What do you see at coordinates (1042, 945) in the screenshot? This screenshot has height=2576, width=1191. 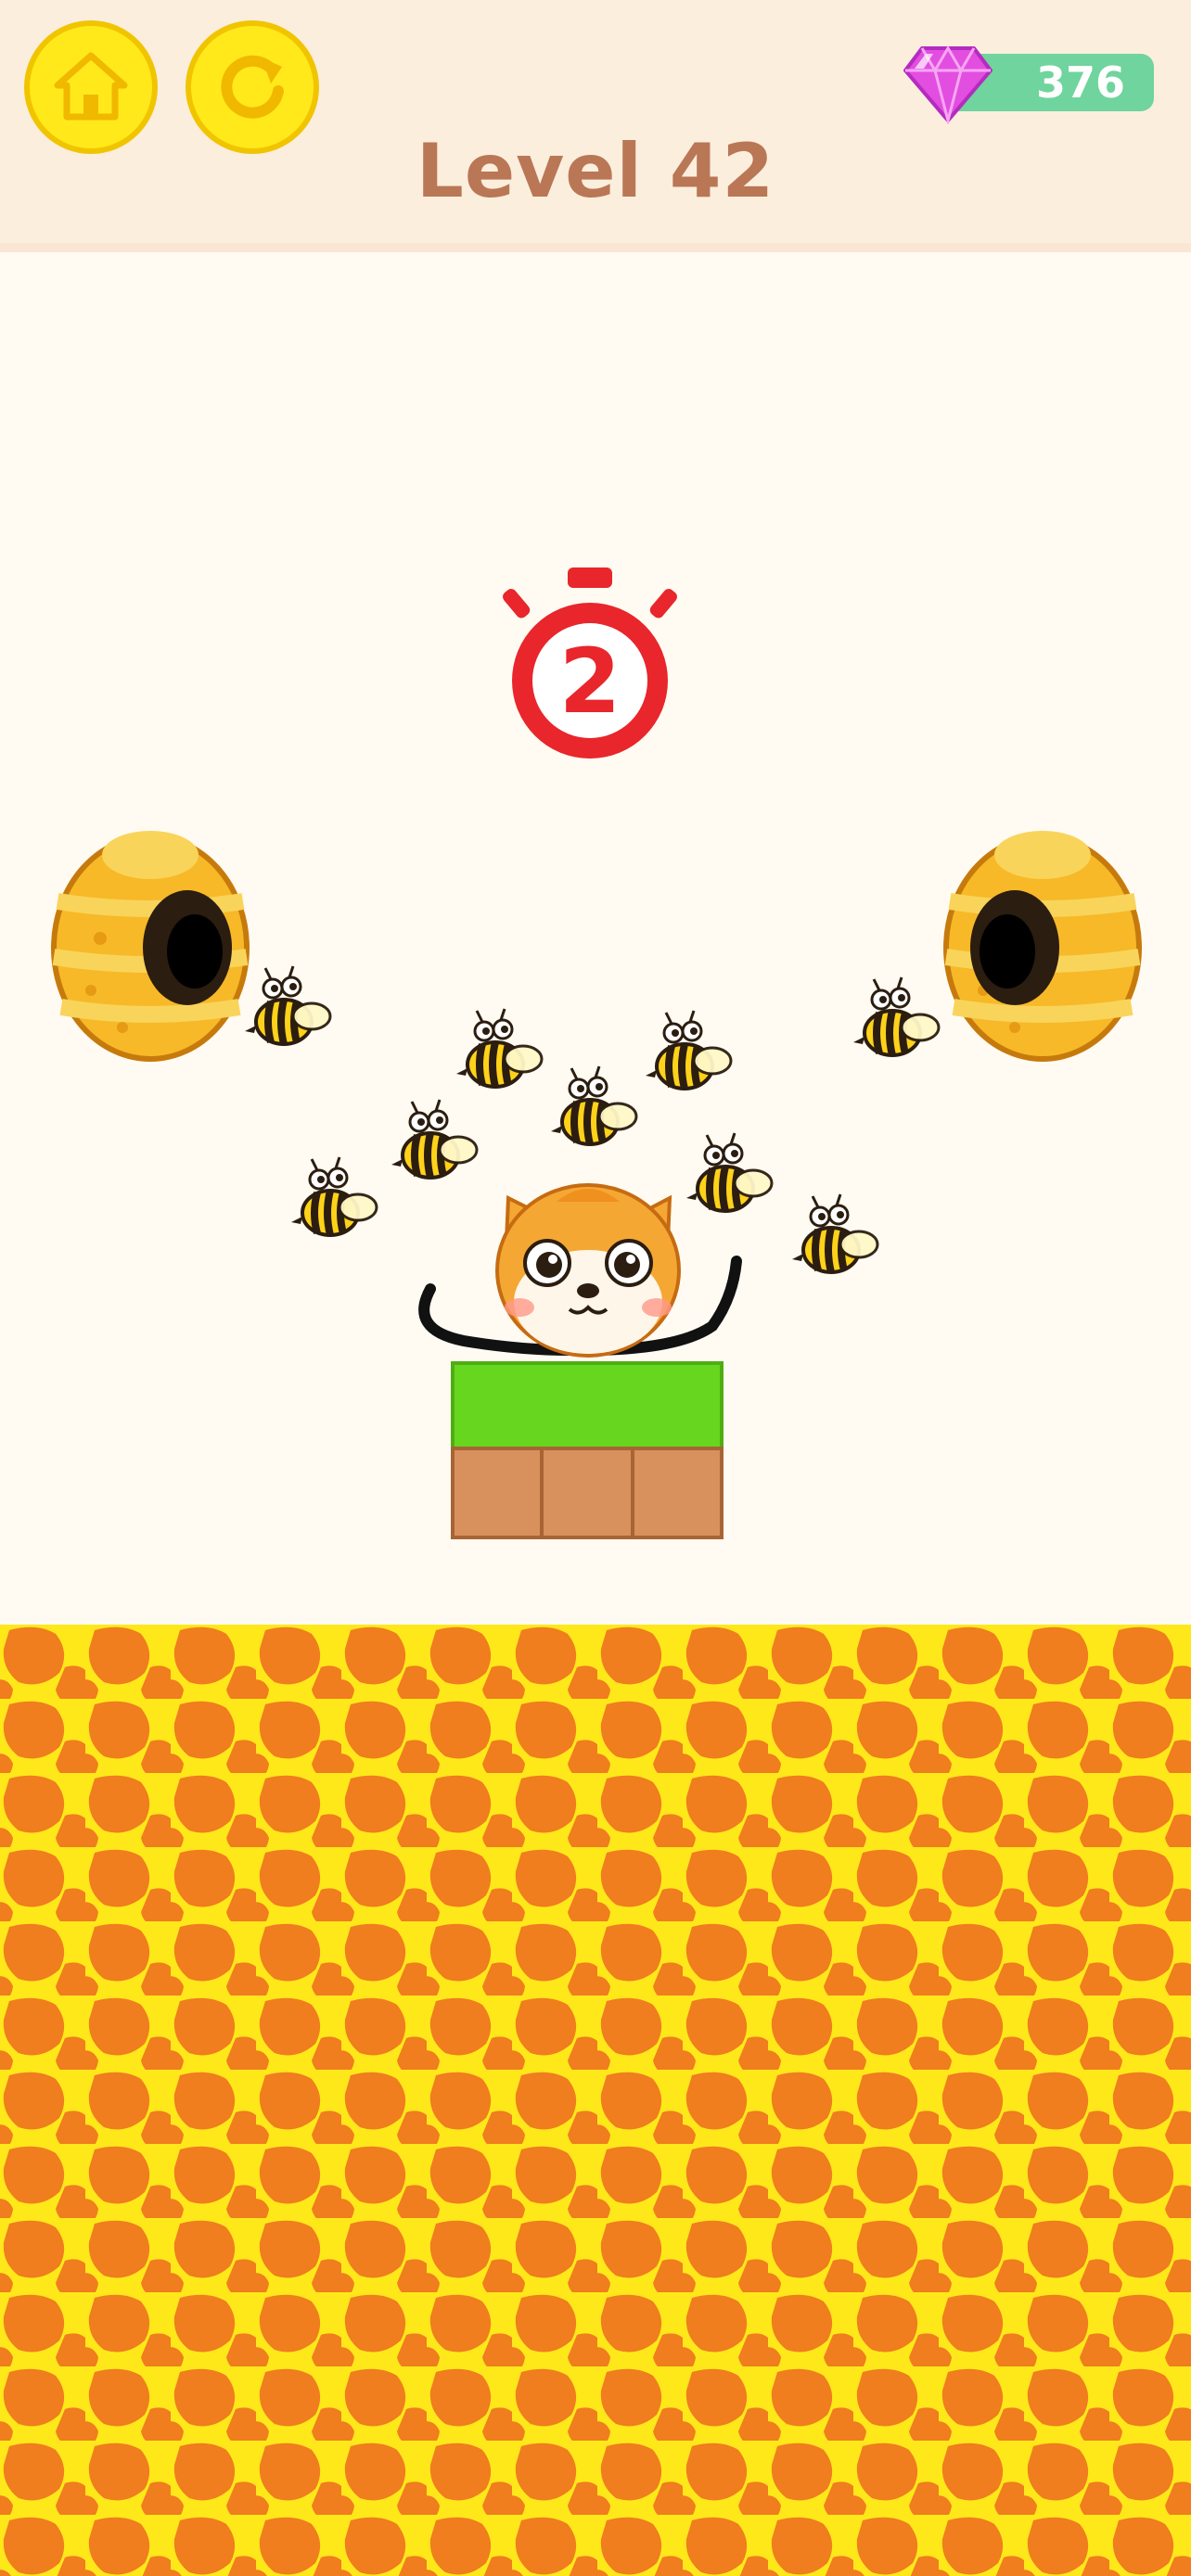 I see `beehive-right` at bounding box center [1042, 945].